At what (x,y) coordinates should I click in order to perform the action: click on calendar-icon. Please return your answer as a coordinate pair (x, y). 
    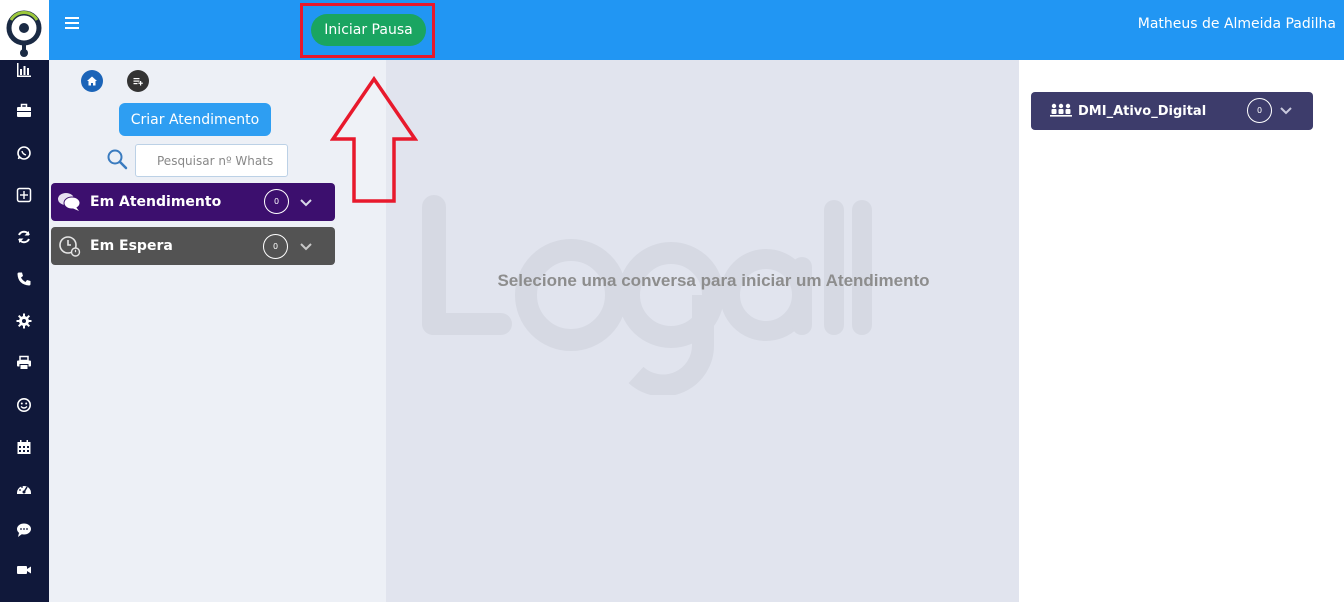
    Looking at the image, I should click on (24, 447).